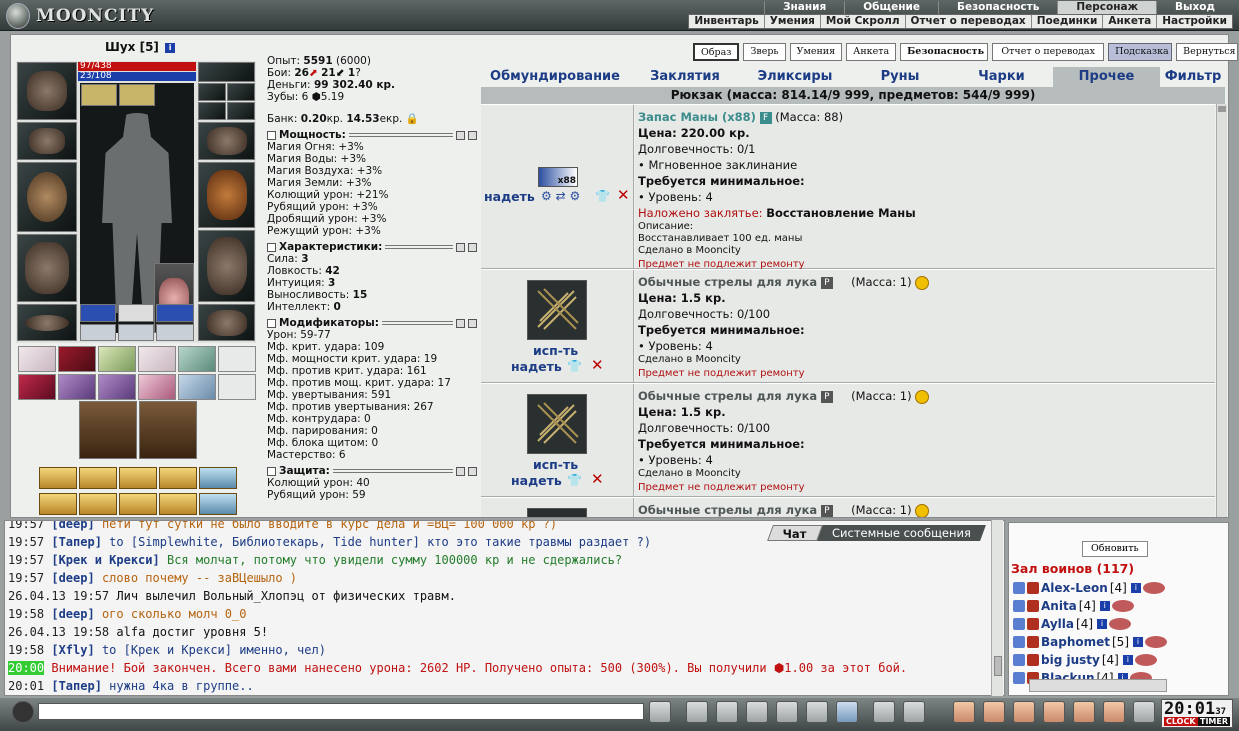 The width and height of the screenshot is (1239, 731). Describe the element at coordinates (341, 711) in the screenshot. I see `chat-input` at that location.